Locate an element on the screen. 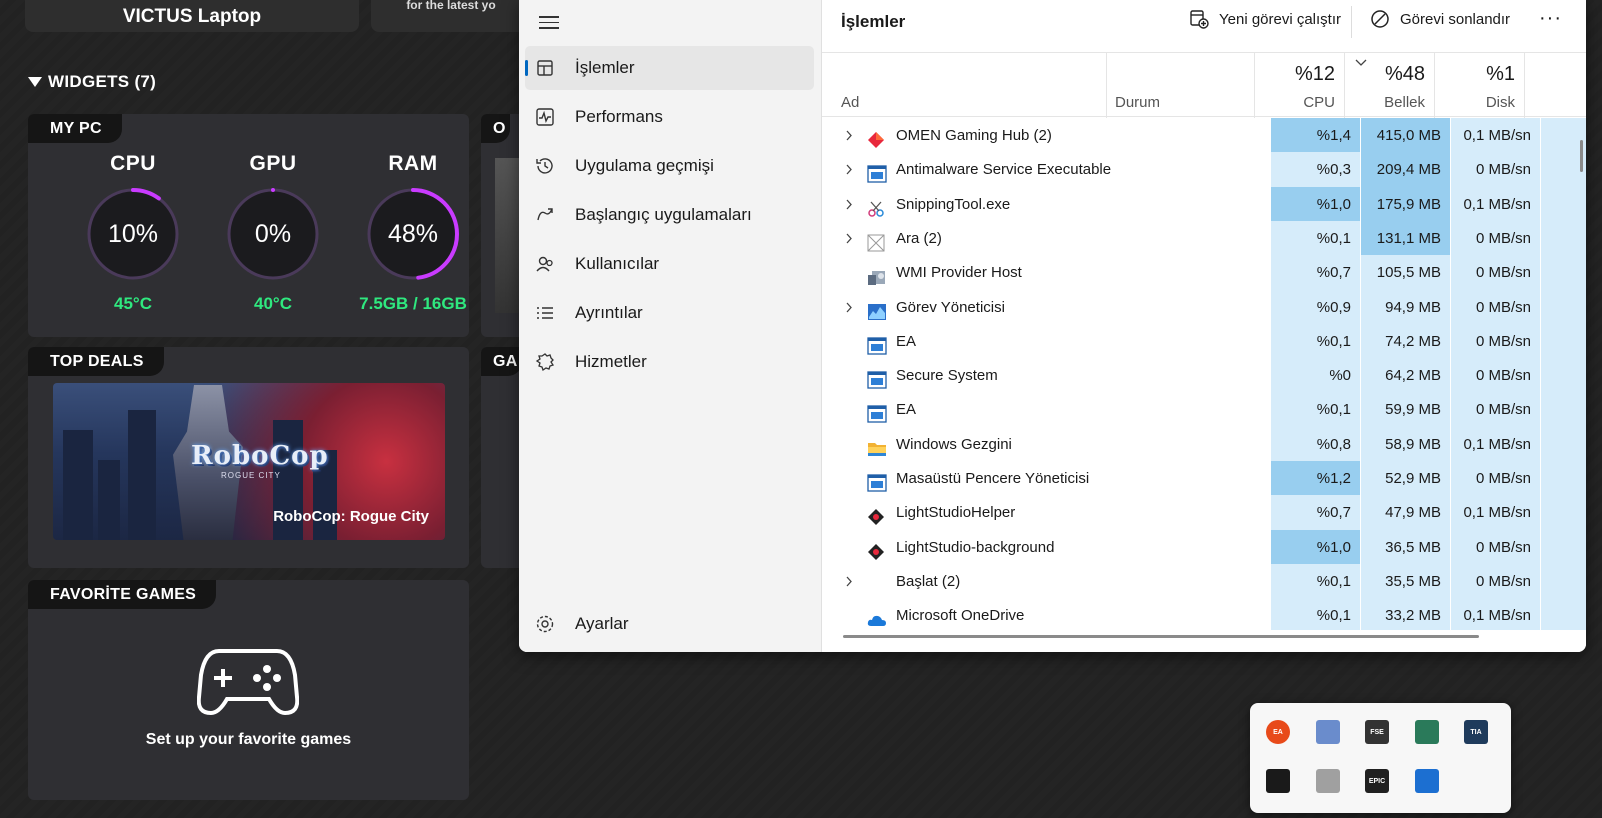  column-disk: %1 Disk is located at coordinates (1480, 85).